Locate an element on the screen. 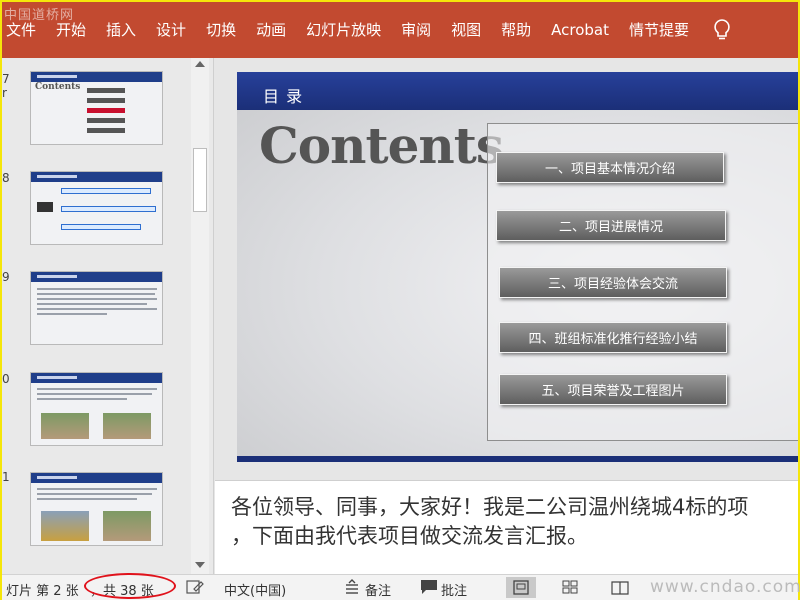 This screenshot has width=800, height=600. language-status: 中文(中国) is located at coordinates (255, 589).